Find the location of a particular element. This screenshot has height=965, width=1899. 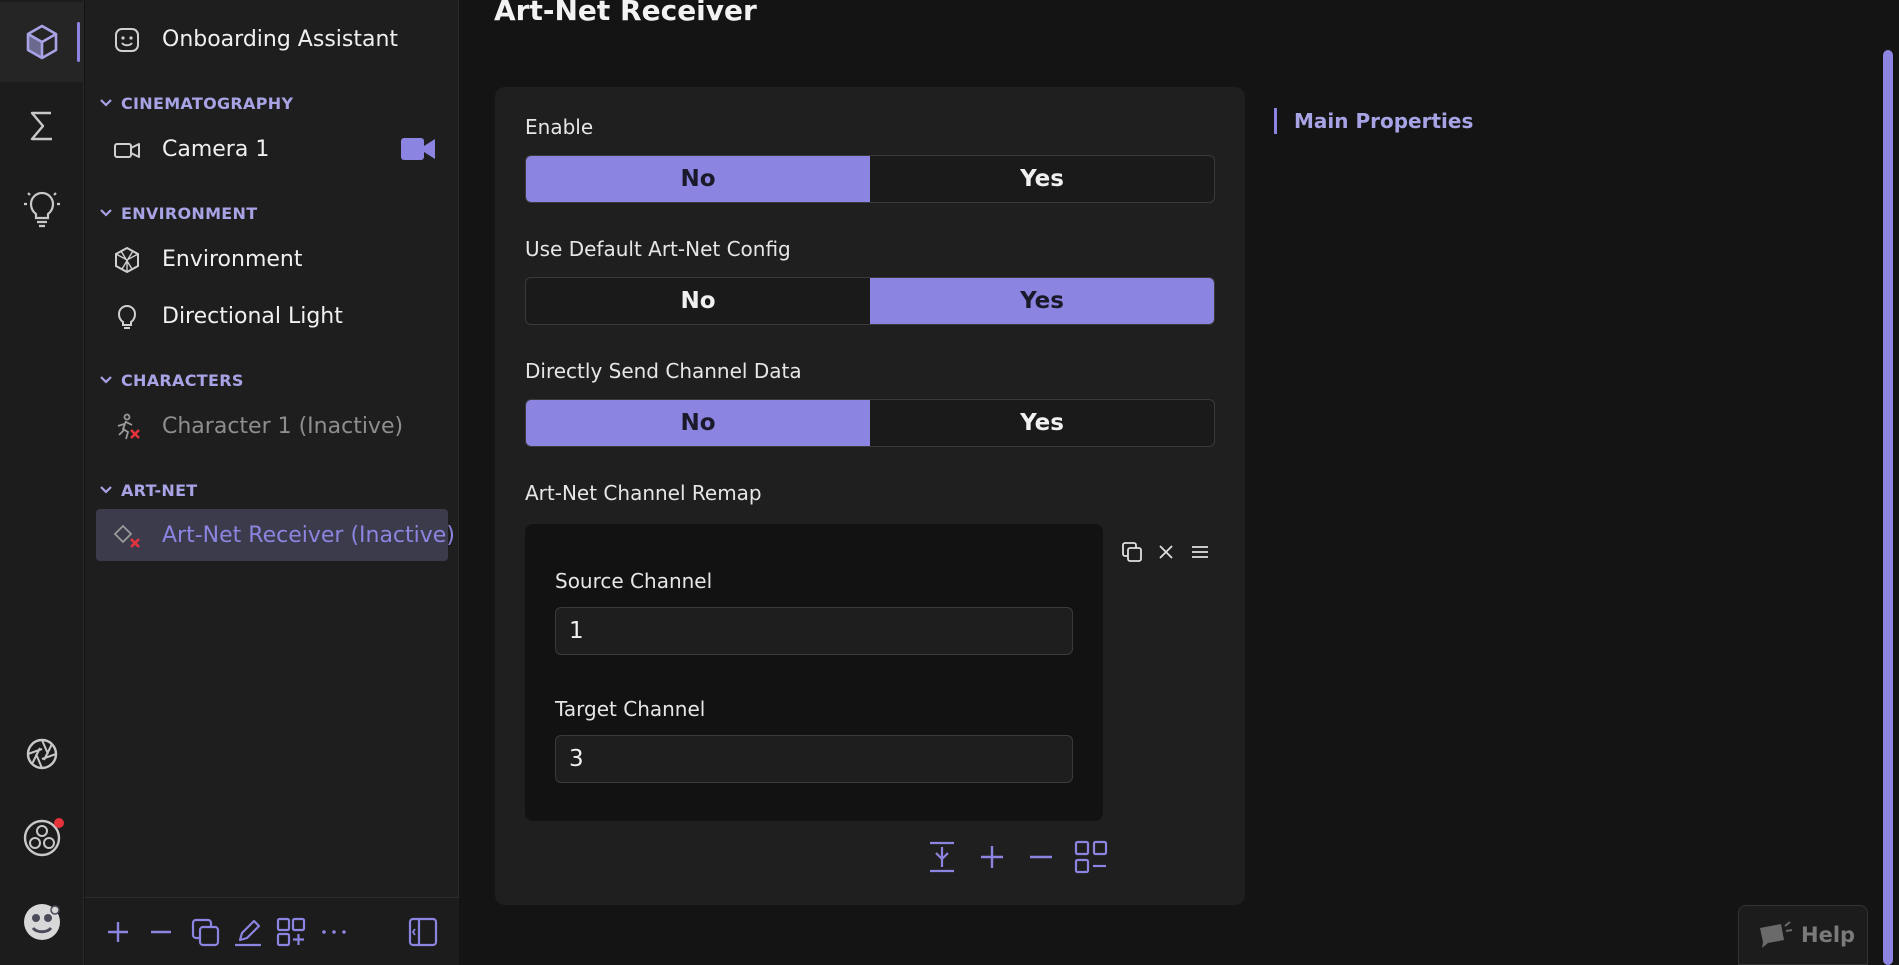

add-entry-button is located at coordinates (992, 857).